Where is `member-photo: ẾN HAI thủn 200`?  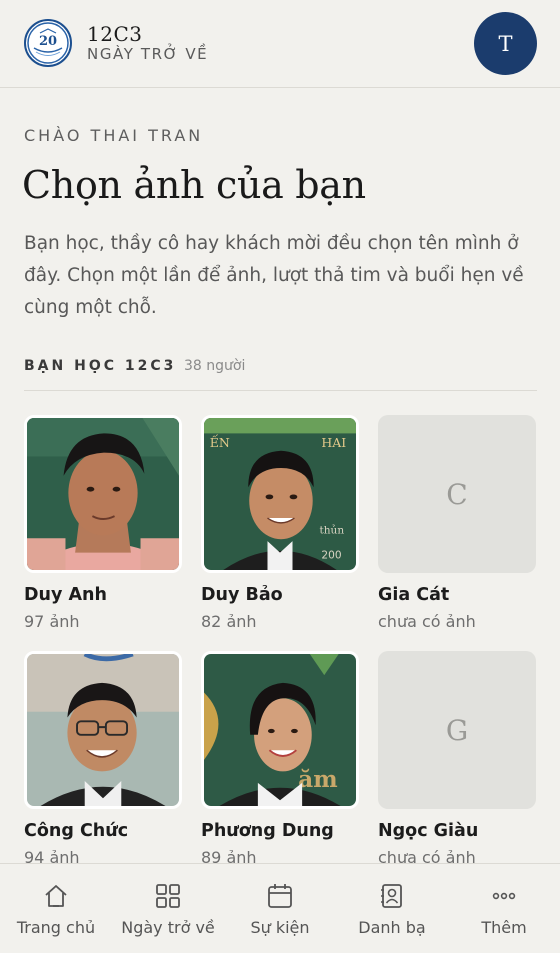
member-photo: ẾN HAI thủn 200 is located at coordinates (280, 494).